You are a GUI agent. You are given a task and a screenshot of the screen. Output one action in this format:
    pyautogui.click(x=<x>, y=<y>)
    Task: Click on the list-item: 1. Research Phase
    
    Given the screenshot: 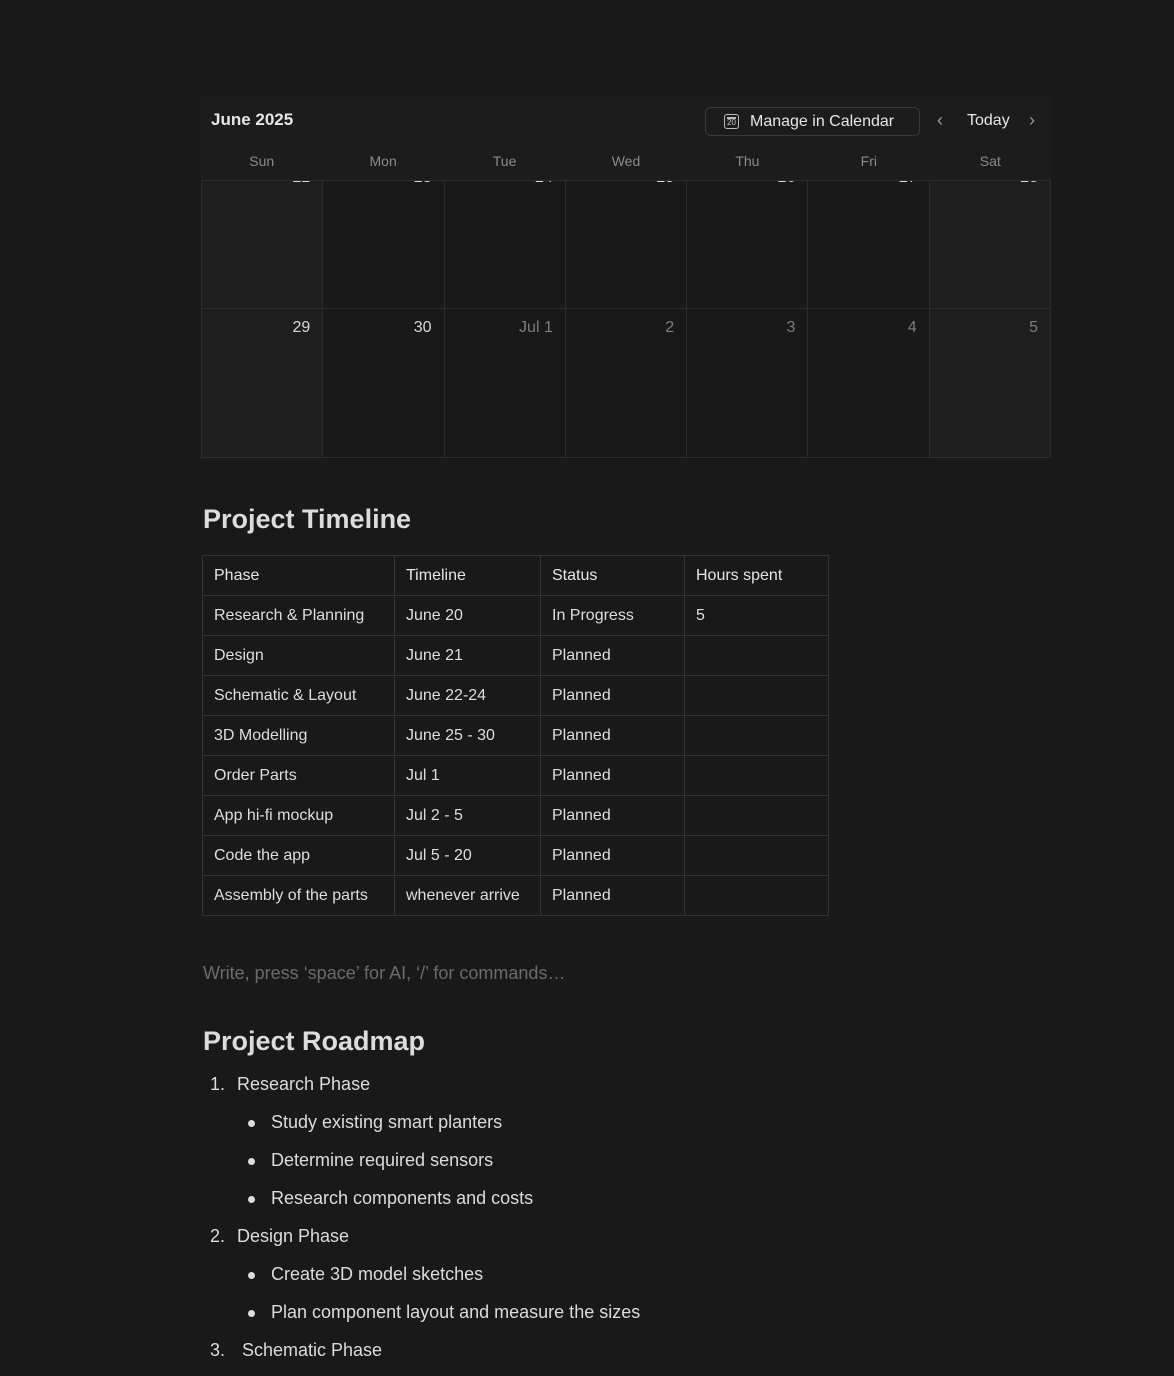 What is the action you would take?
    pyautogui.click(x=603, y=1085)
    